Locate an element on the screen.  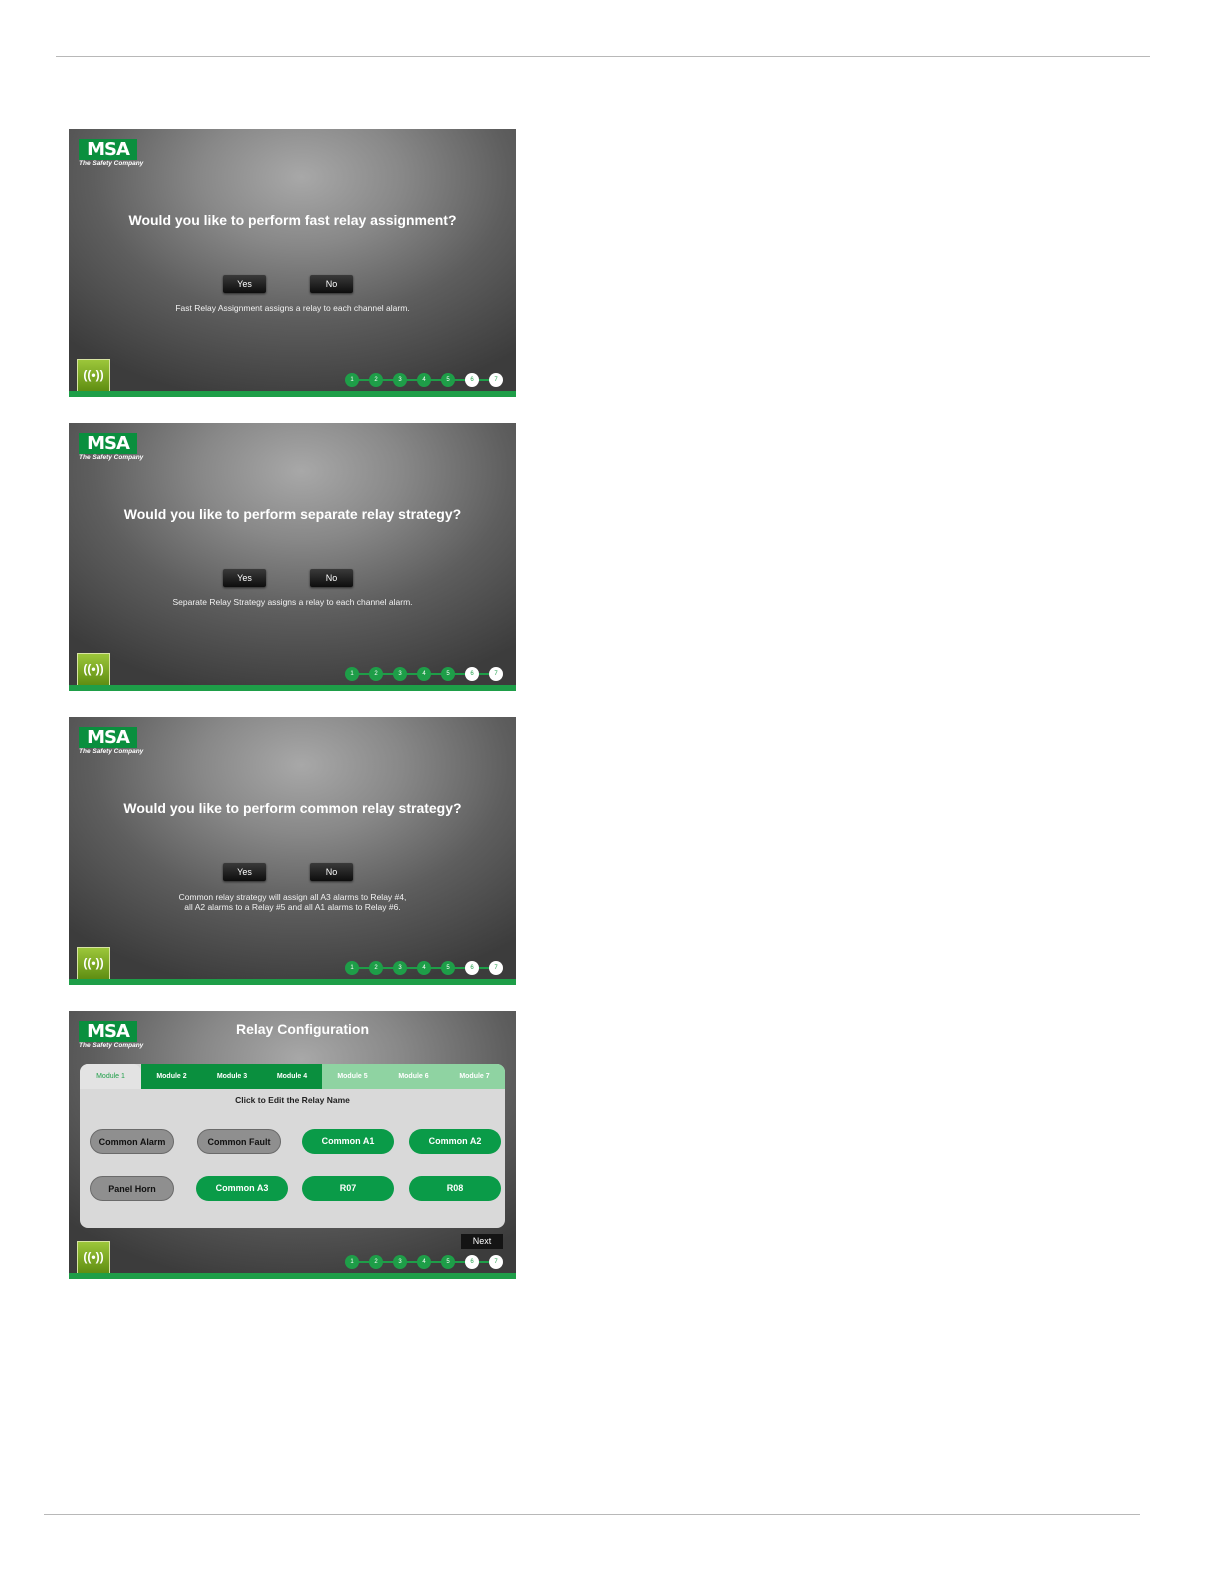
relay-button-common-a3: Common A3 is located at coordinates (242, 1188).